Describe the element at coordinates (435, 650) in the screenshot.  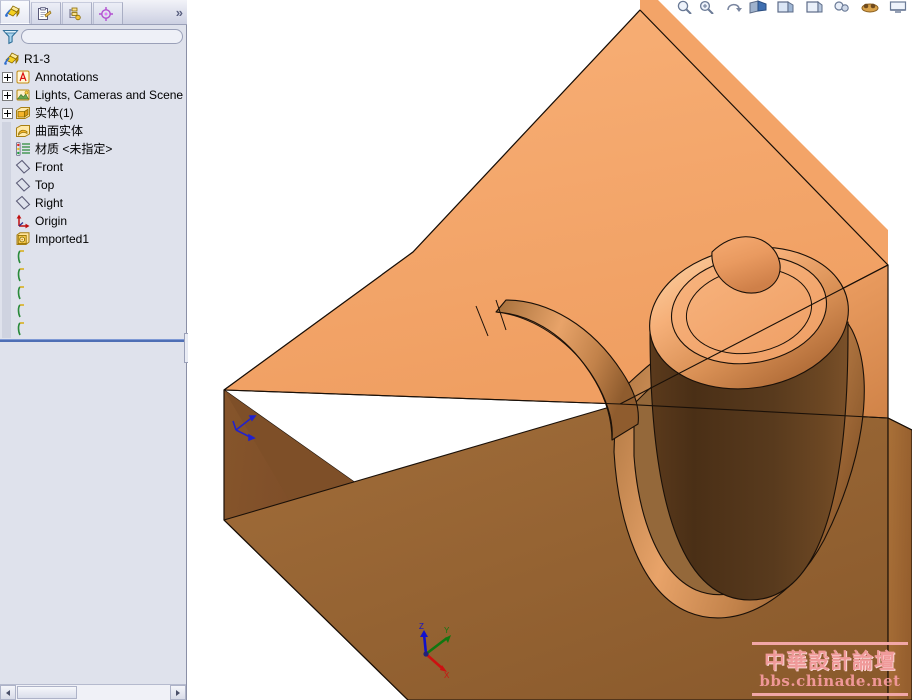
I see `coordinate-triad: Z Y X` at that location.